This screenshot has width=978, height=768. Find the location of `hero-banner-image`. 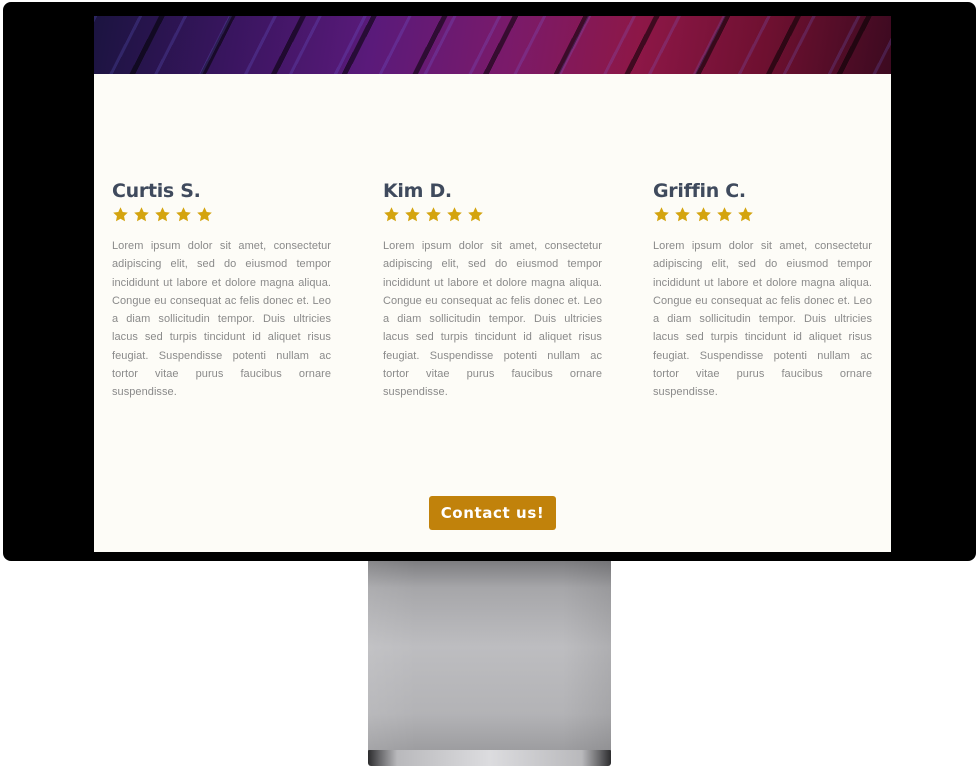

hero-banner-image is located at coordinates (492, 45).